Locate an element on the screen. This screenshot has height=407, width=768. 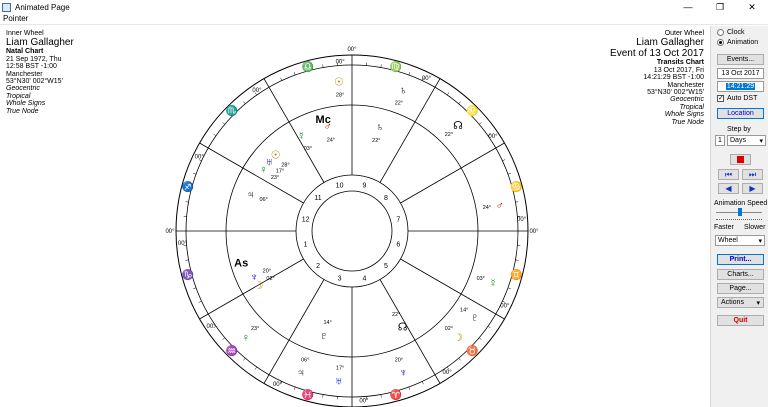
step-back-button: ⏮ is located at coordinates (728, 174).